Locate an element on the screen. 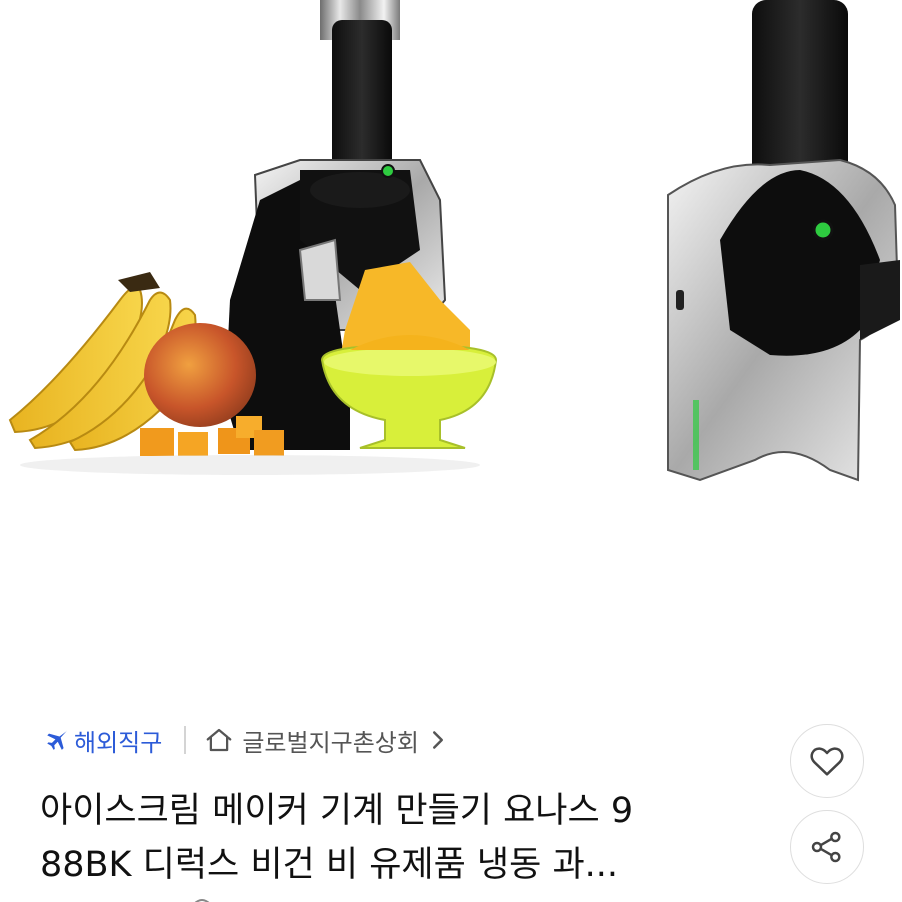 Image resolution: width=902 pixels, height=902 pixels. meta-divider is located at coordinates (185, 740).